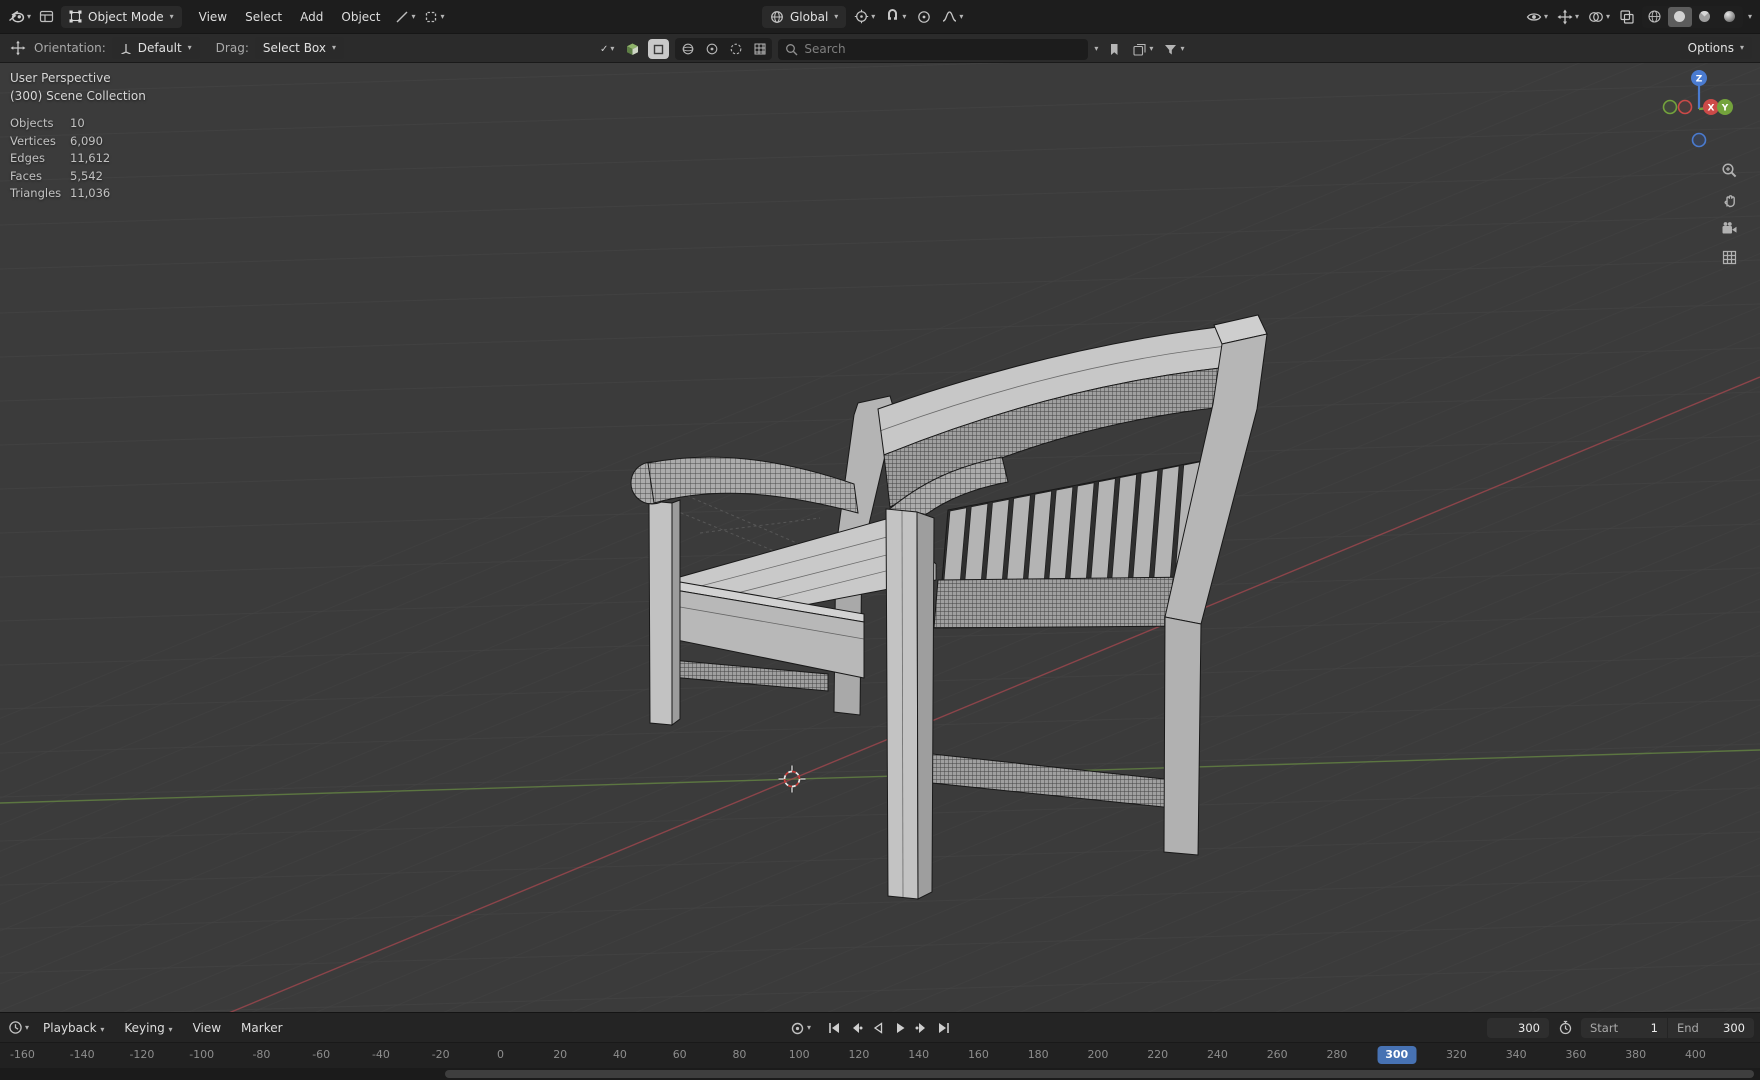  Describe the element at coordinates (952, 16) in the screenshot. I see `proportional-falloff-dropdown: ▾` at that location.